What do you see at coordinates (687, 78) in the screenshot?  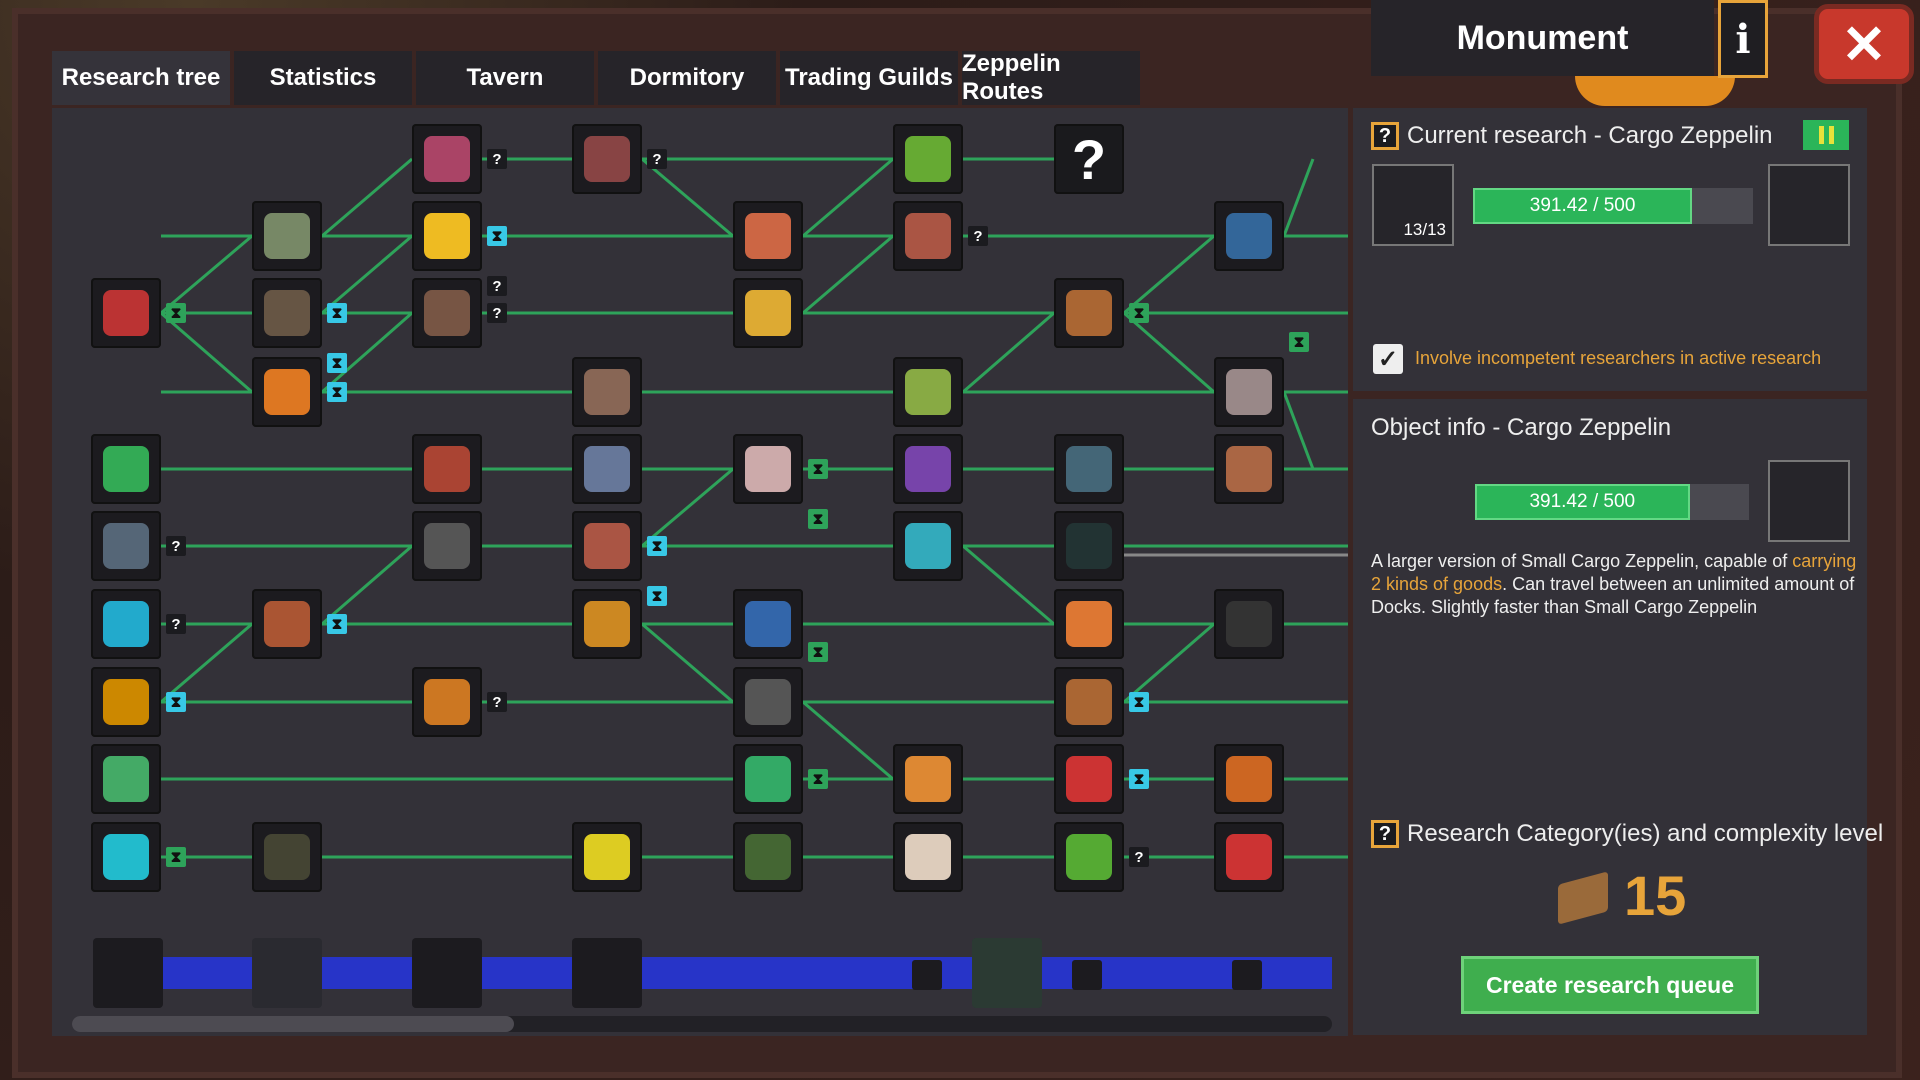 I see `tab-dormitory: Dormitory` at bounding box center [687, 78].